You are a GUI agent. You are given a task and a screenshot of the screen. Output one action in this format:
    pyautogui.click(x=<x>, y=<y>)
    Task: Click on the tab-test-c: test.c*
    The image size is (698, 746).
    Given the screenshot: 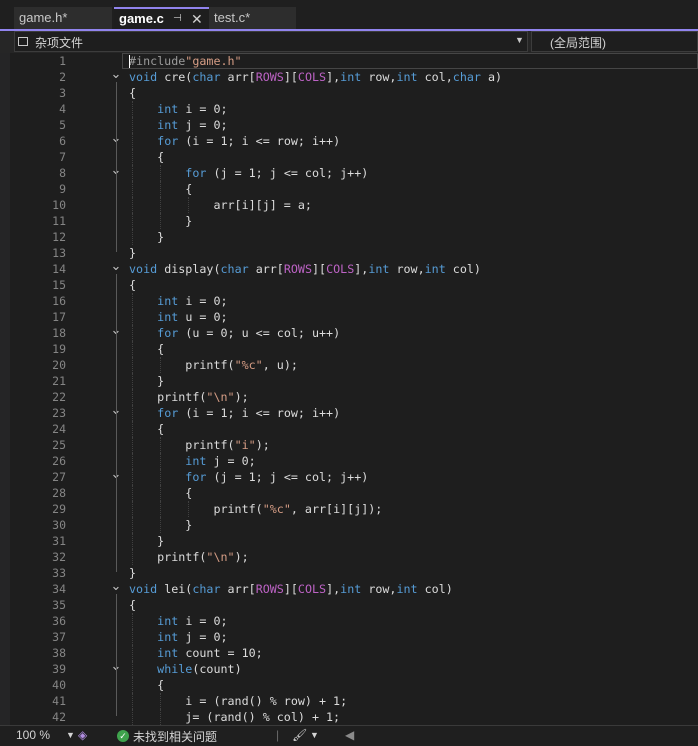 What is the action you would take?
    pyautogui.click(x=252, y=18)
    